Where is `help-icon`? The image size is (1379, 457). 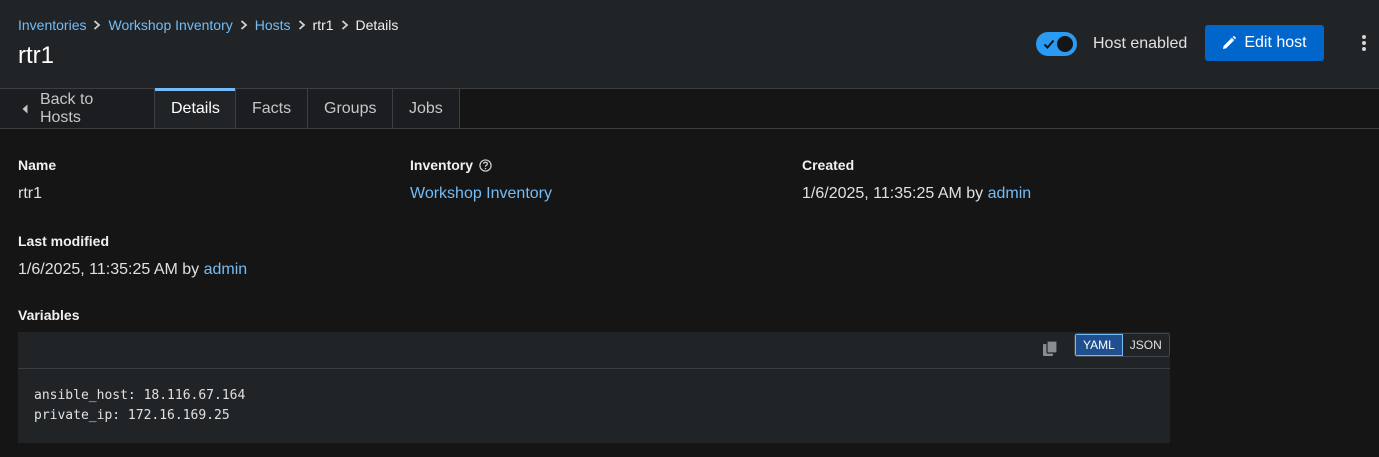 help-icon is located at coordinates (485, 165).